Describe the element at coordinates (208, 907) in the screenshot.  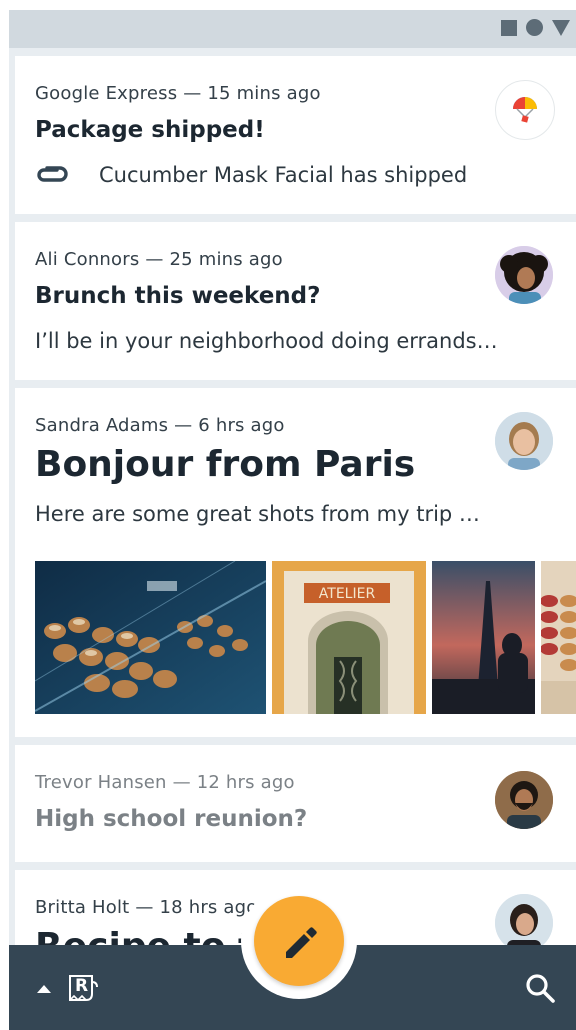
I see `email-time: 18 hrs ago` at that location.